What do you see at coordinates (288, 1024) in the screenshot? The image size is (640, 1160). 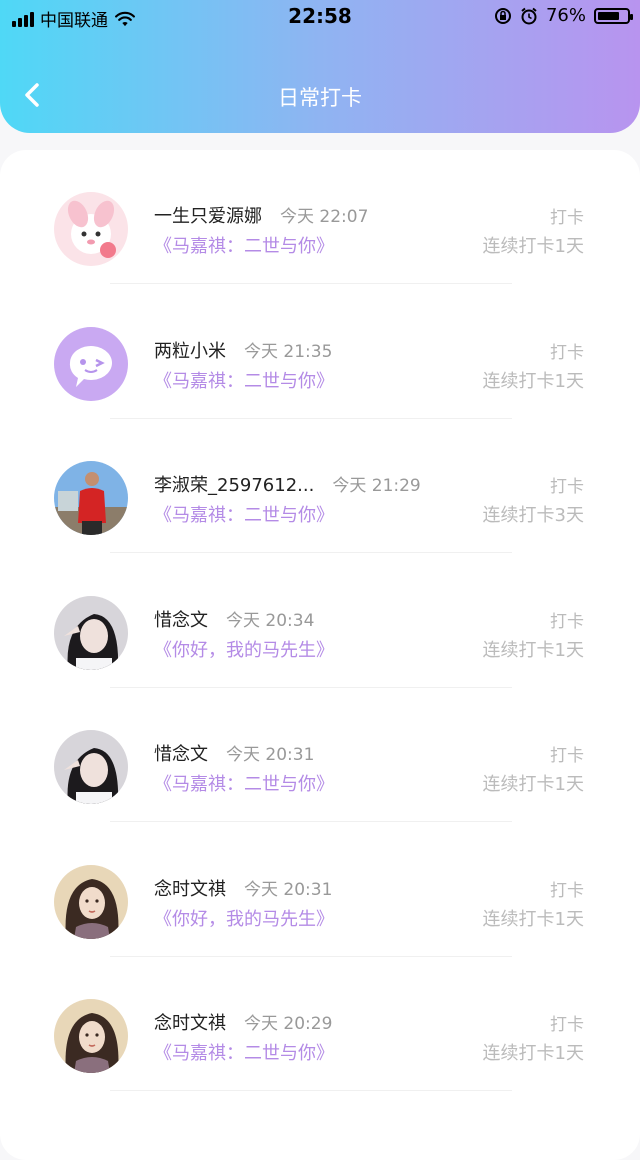 I see `checkin-time: 今天 20:29` at bounding box center [288, 1024].